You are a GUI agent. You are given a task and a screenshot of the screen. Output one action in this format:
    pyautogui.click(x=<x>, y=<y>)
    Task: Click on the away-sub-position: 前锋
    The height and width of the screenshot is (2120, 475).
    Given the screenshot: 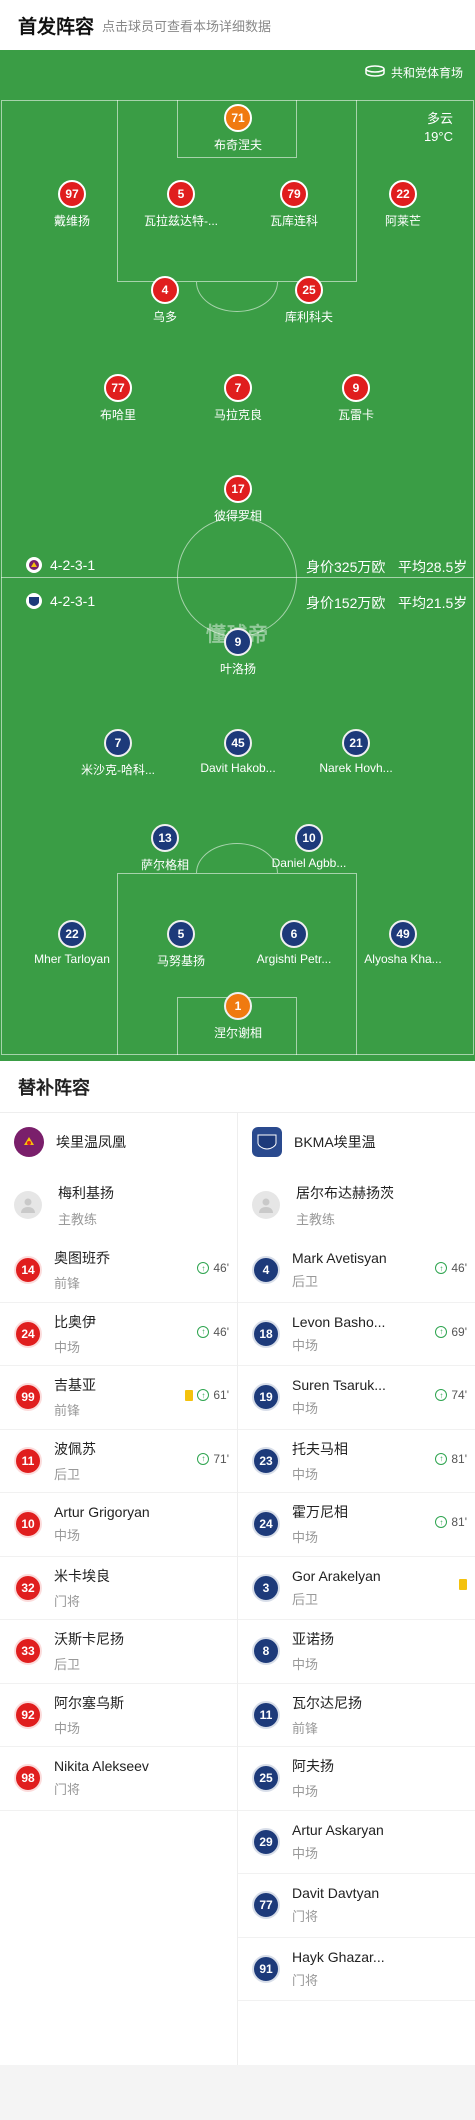 What is the action you would take?
    pyautogui.click(x=305, y=1728)
    